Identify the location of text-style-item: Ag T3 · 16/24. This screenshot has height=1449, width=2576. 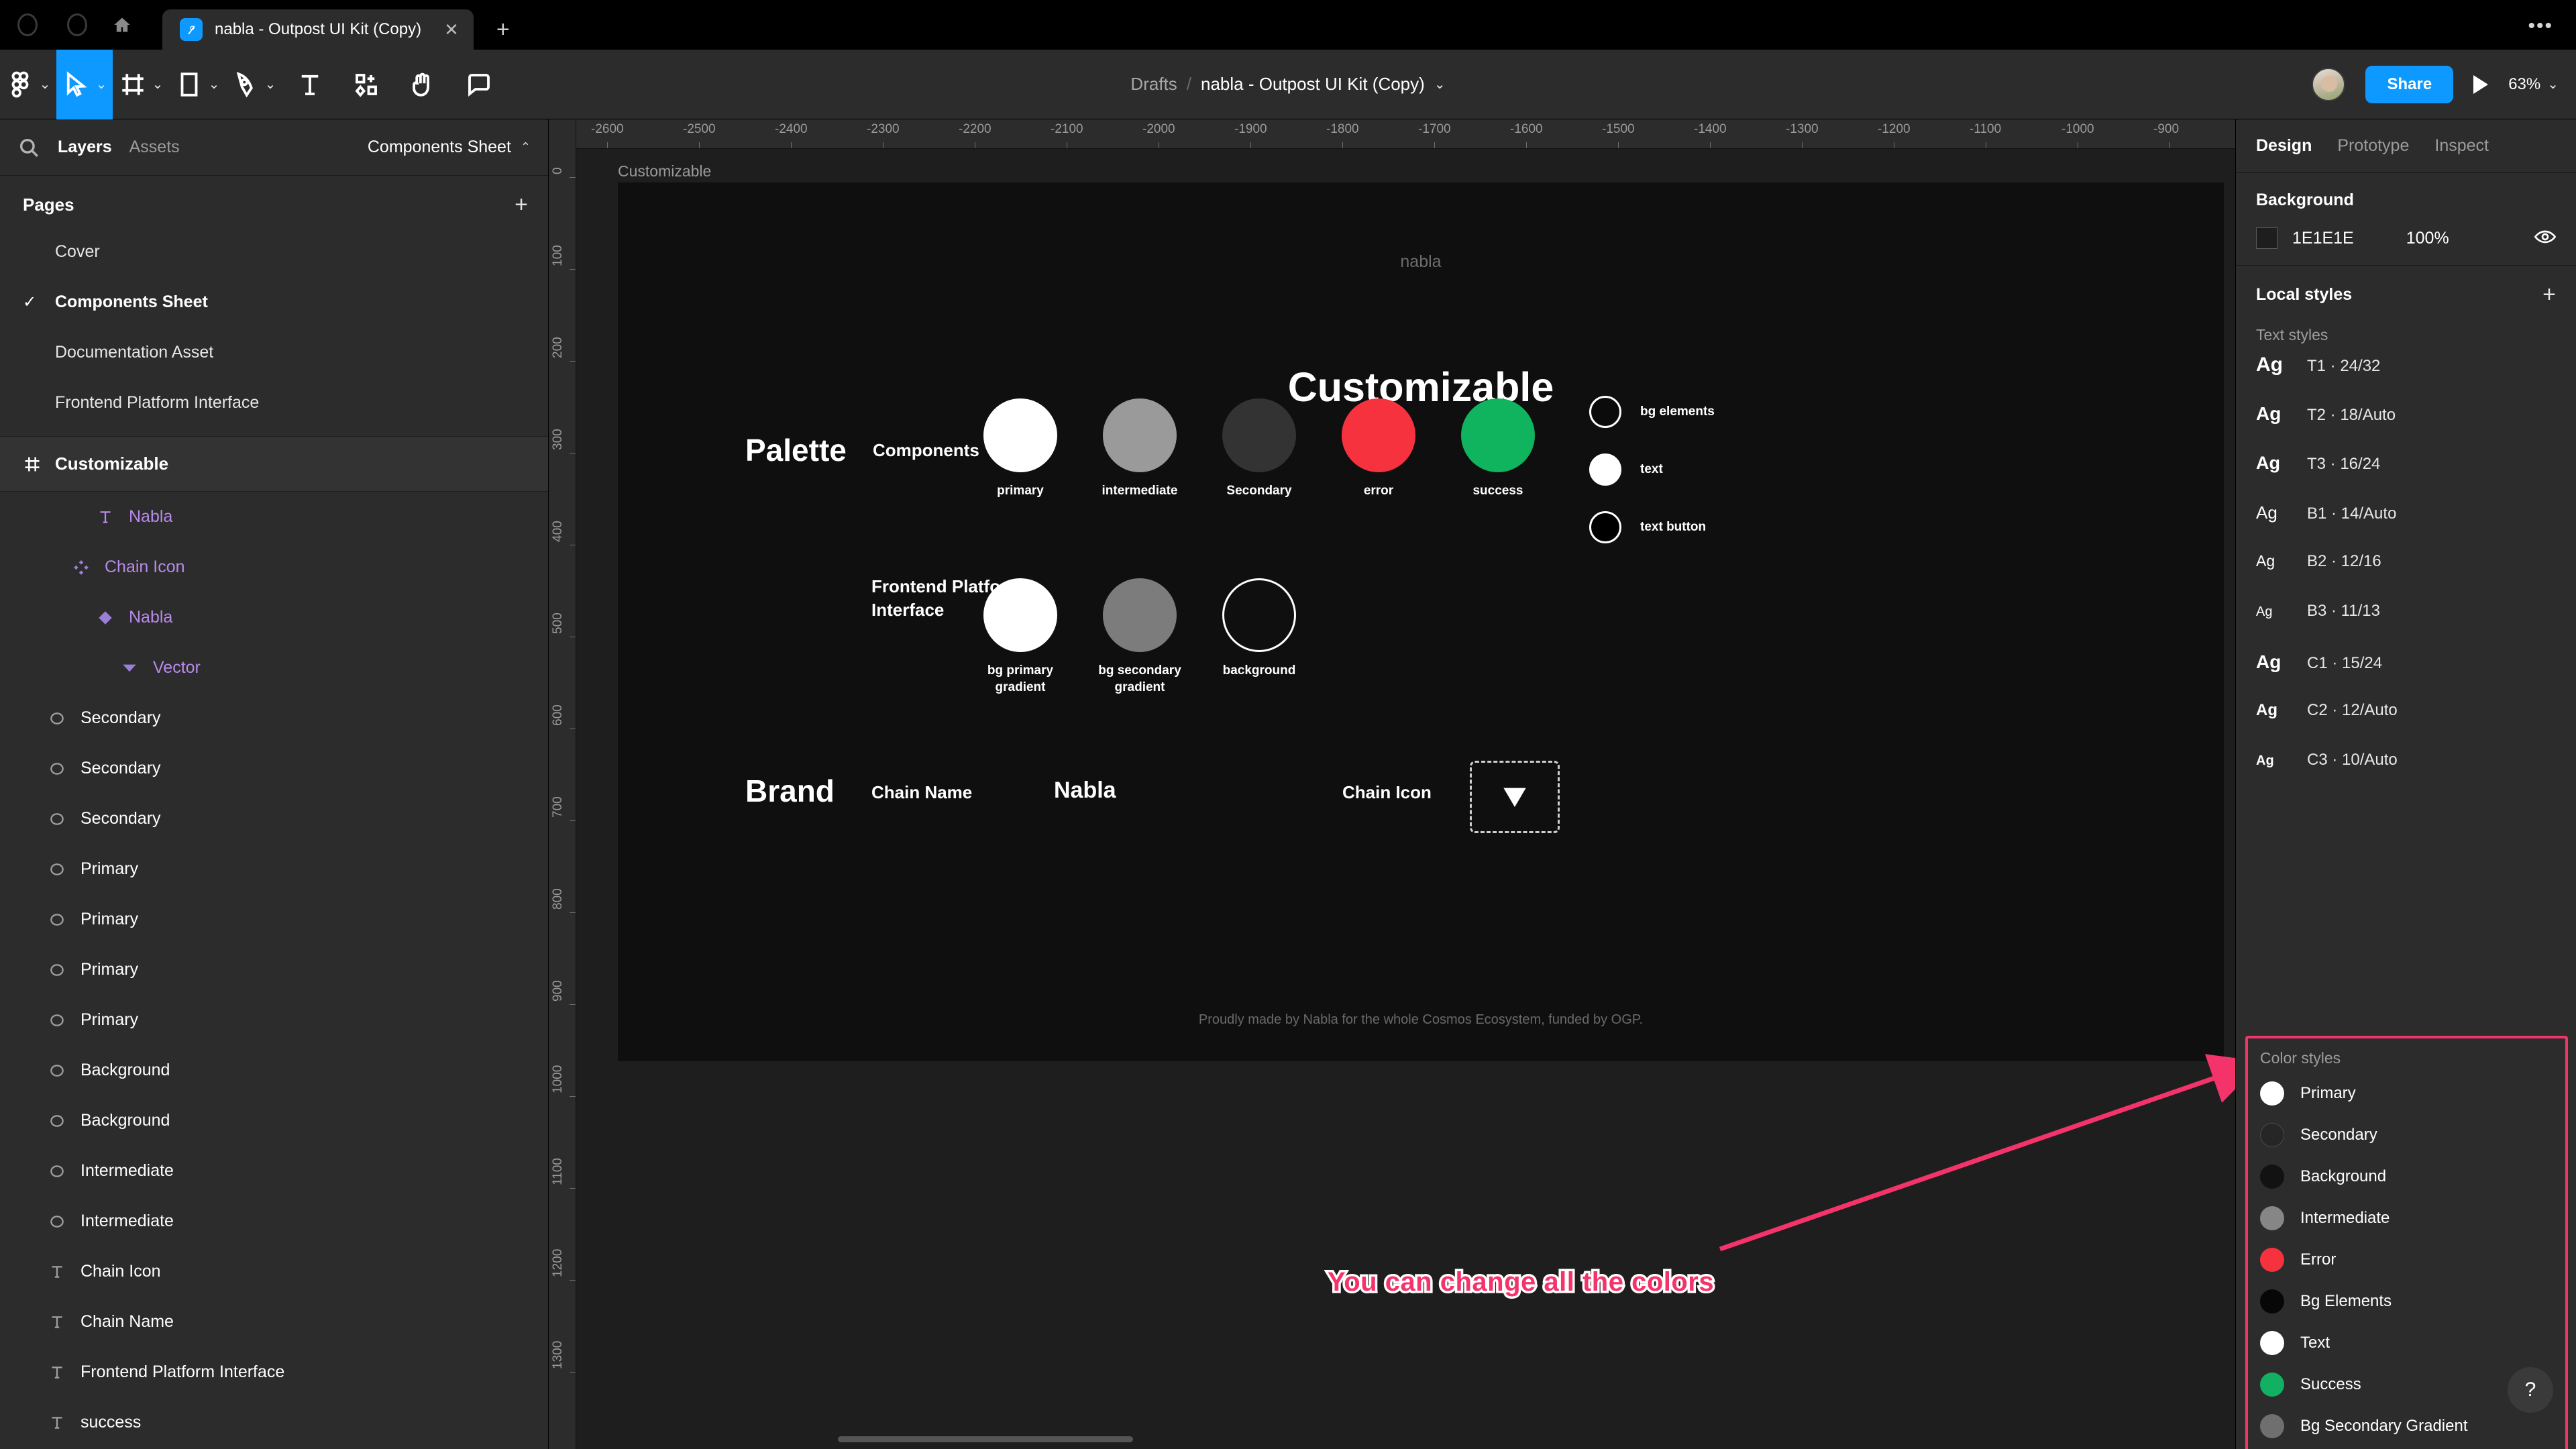
(2406, 471).